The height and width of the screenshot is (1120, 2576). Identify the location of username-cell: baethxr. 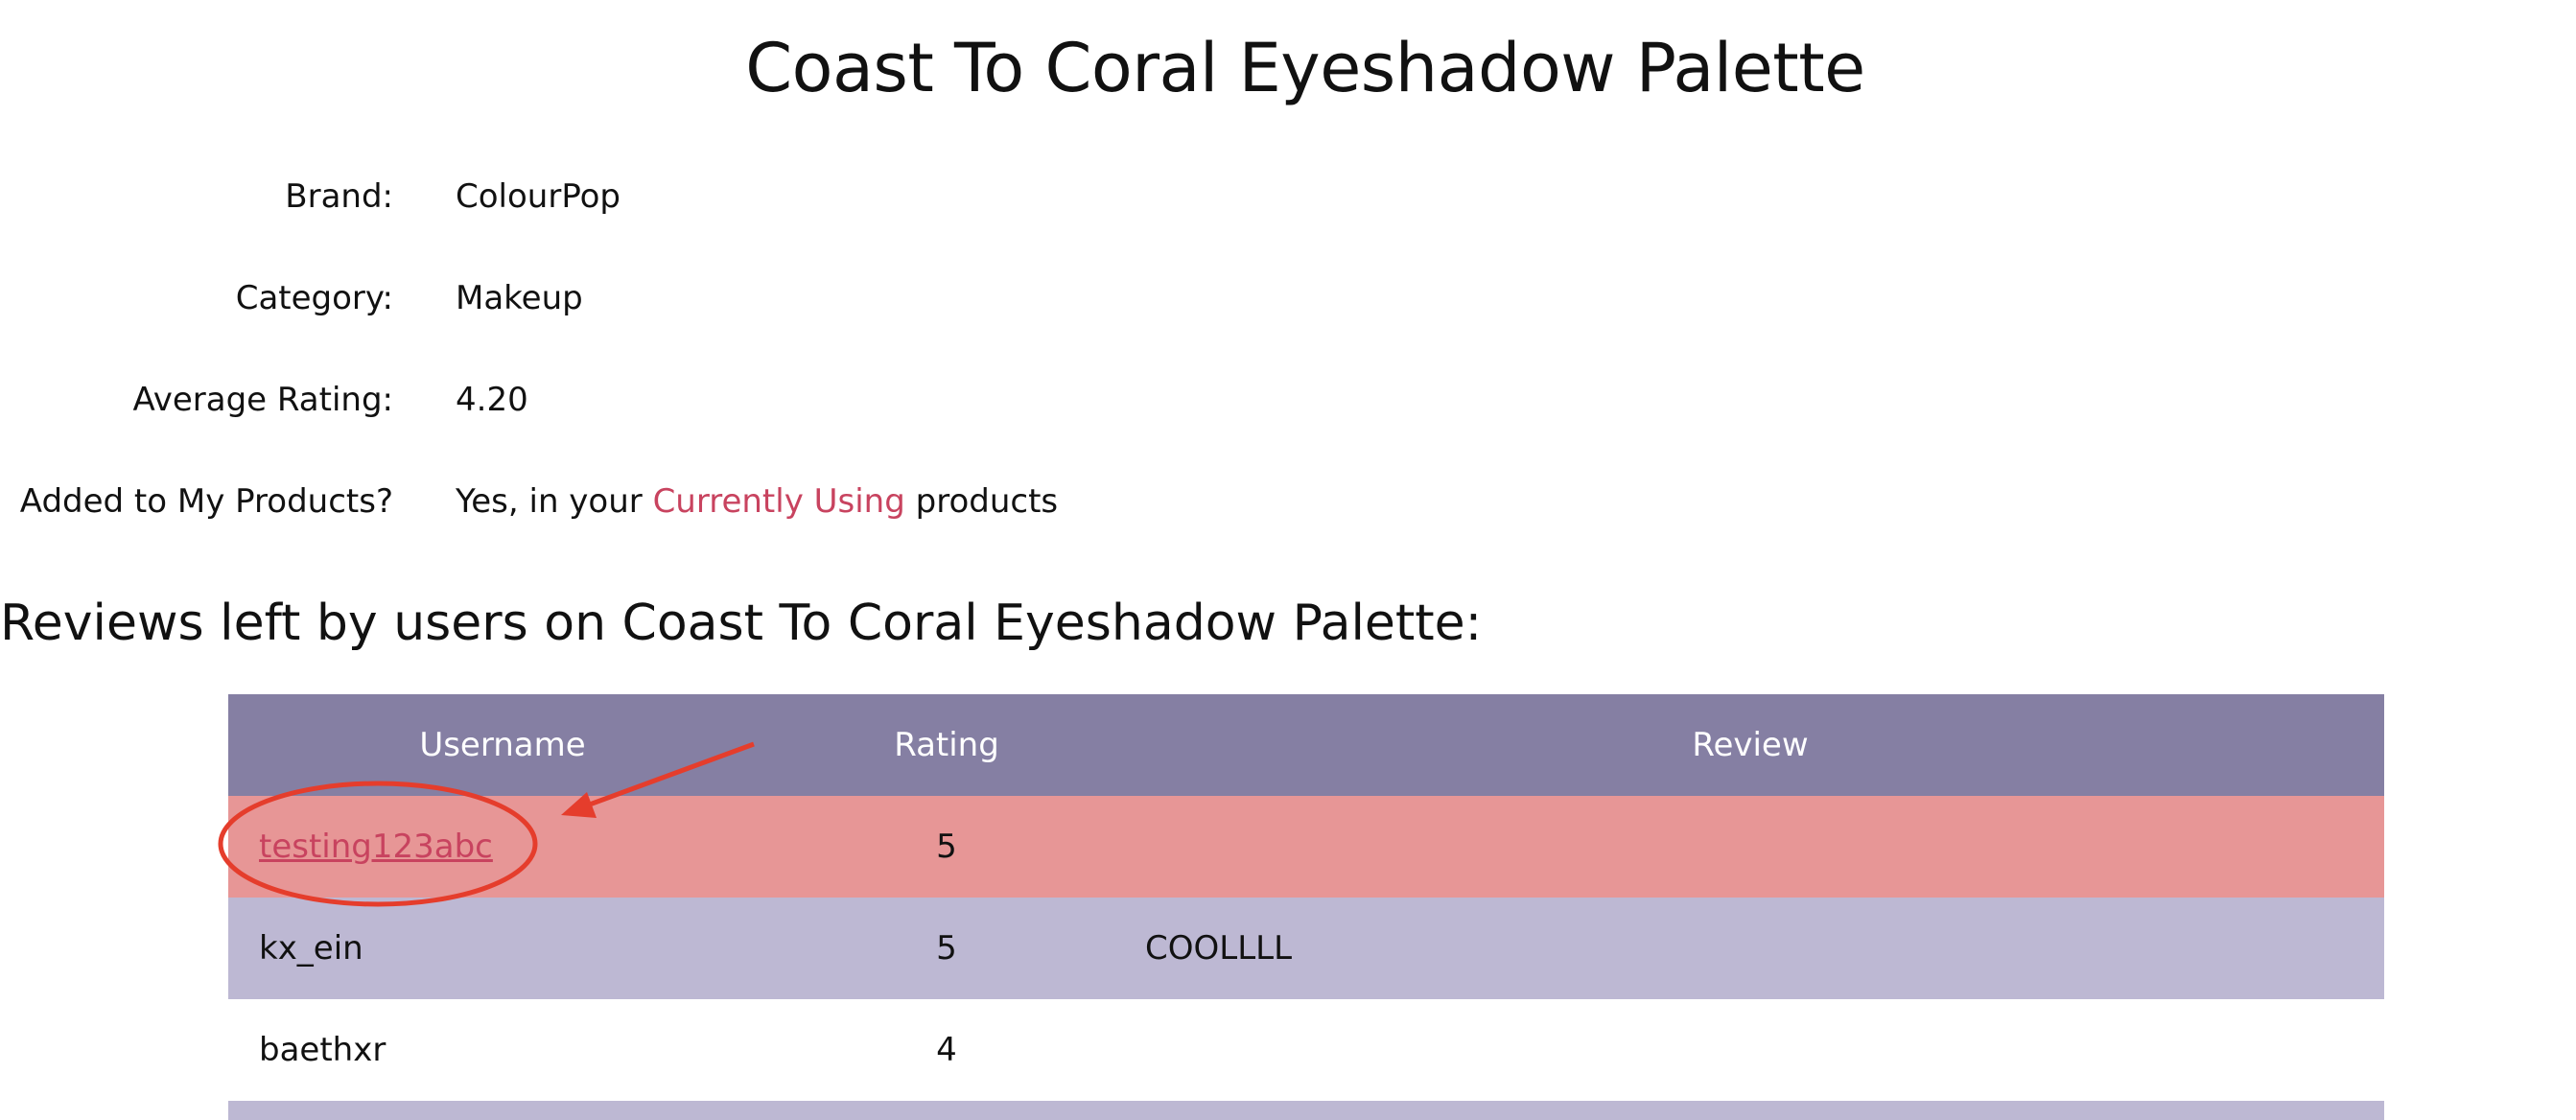
(502, 1050).